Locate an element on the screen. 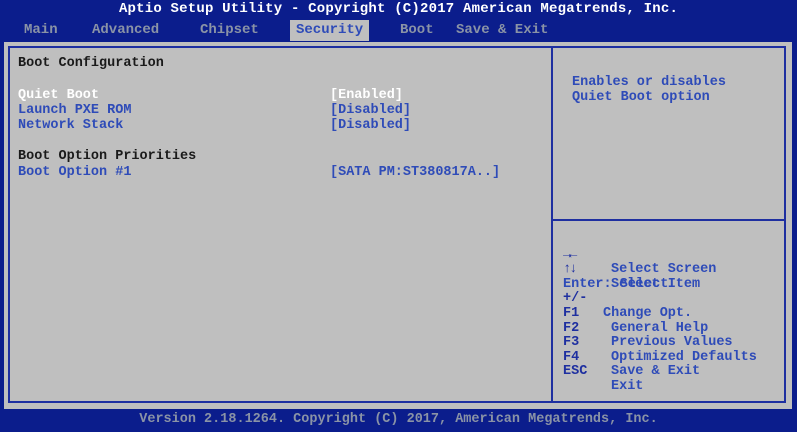 The image size is (797, 432). key-desc: Exit is located at coordinates (627, 386).